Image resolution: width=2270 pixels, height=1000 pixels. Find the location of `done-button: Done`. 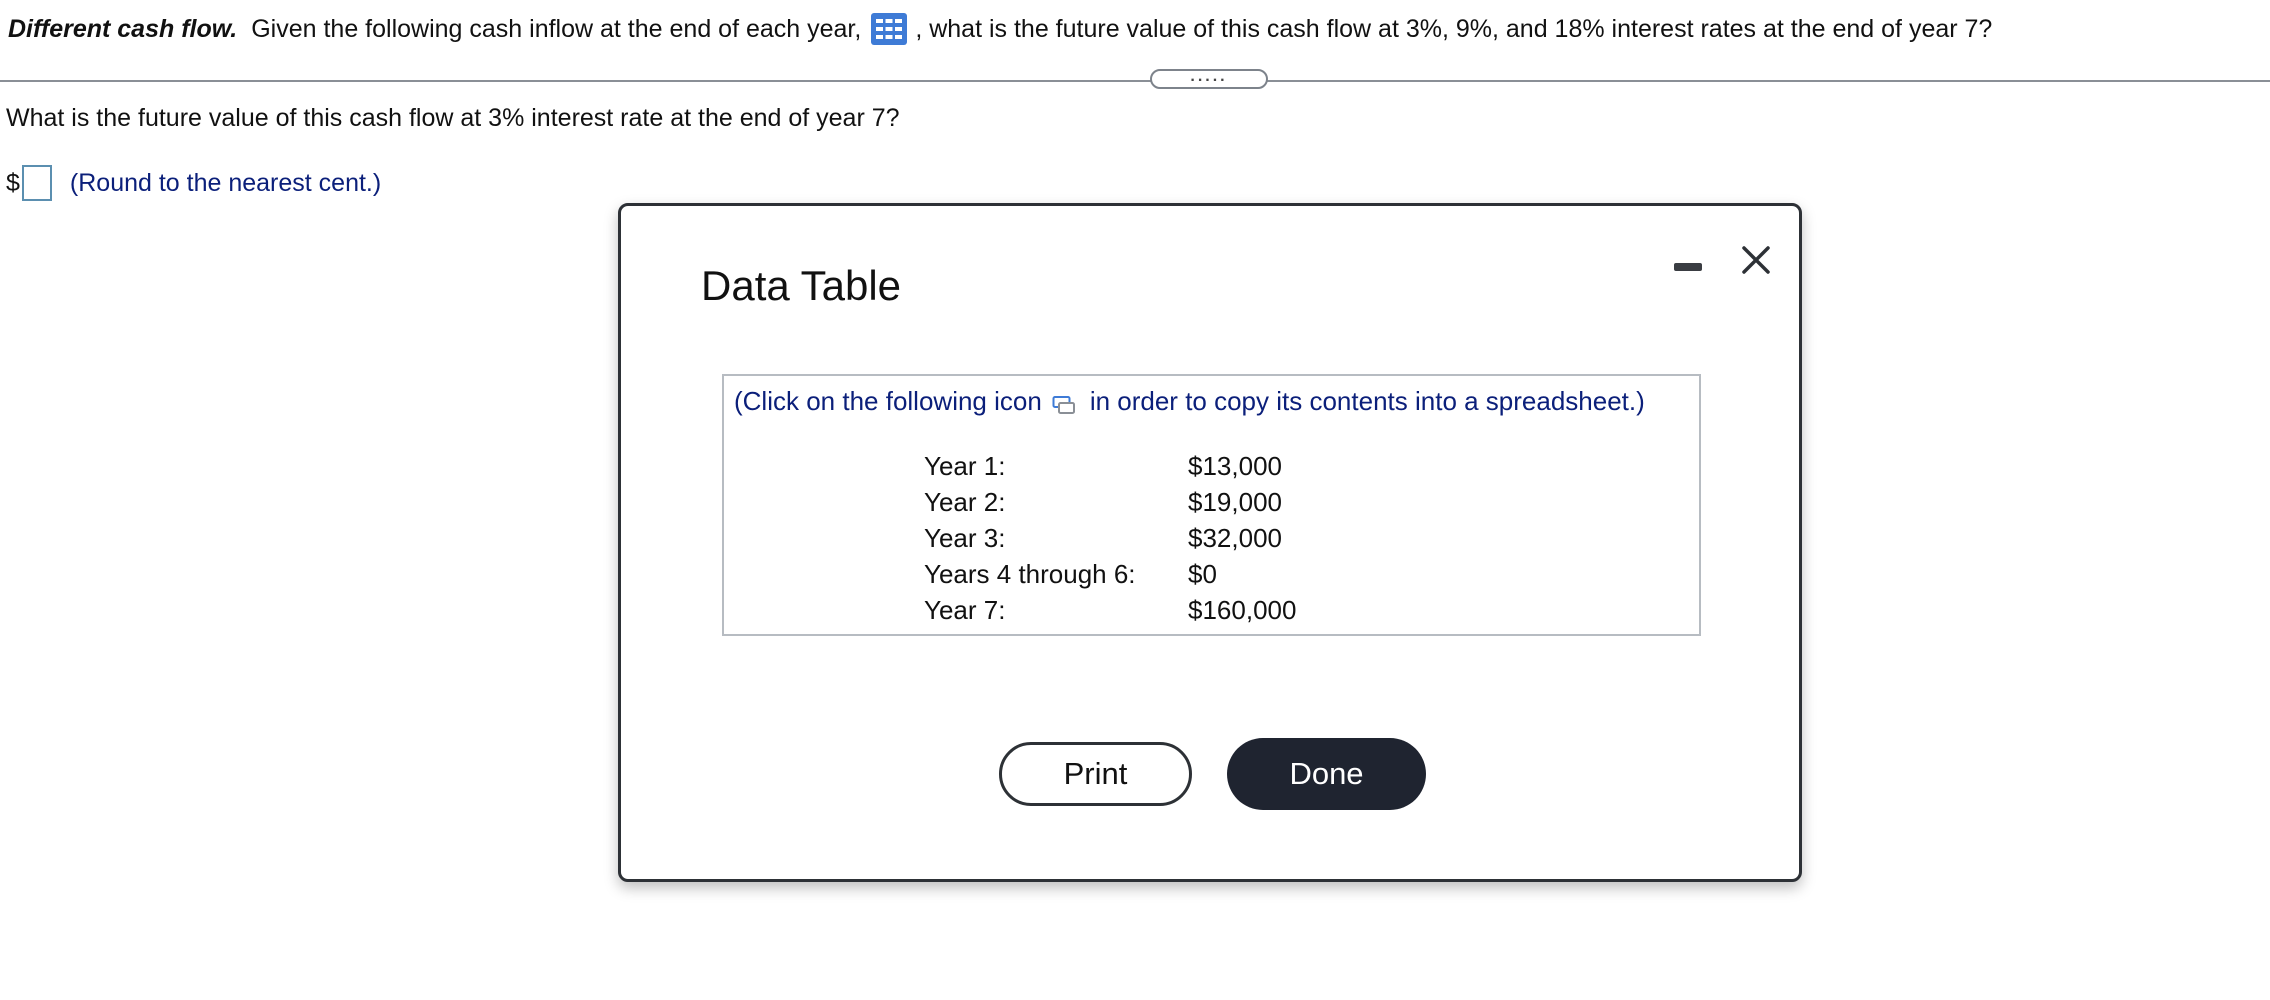

done-button: Done is located at coordinates (1326, 774).